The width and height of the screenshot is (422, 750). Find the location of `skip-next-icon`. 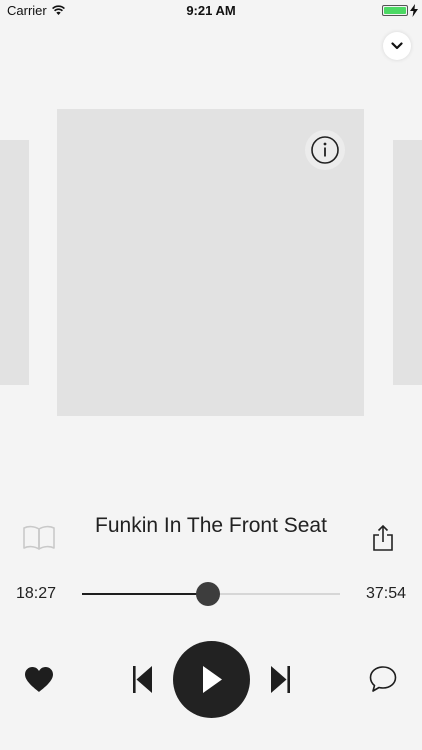

skip-next-icon is located at coordinates (280, 679).